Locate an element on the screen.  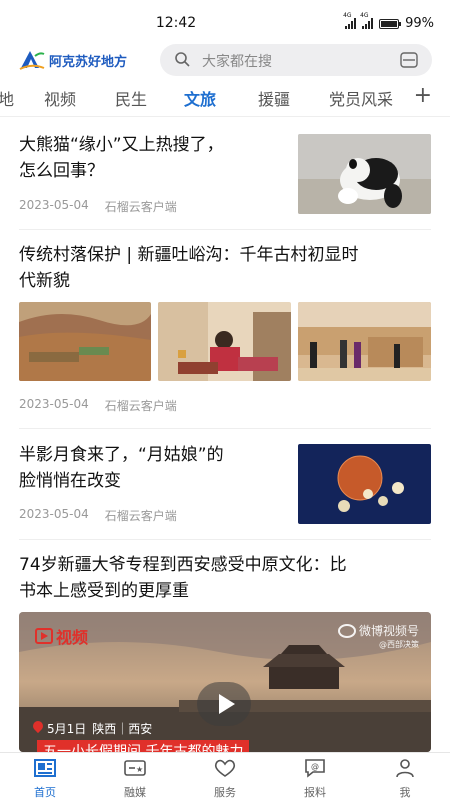
nav-label: 我 is located at coordinates (405, 792).